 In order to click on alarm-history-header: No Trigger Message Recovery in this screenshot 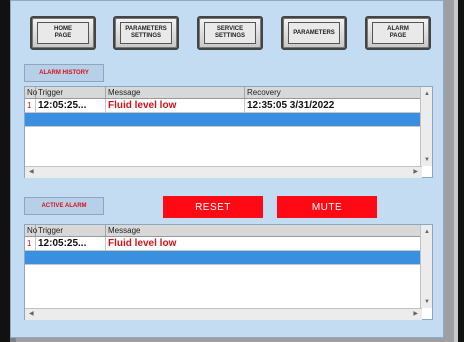, I will do `click(223, 93)`.